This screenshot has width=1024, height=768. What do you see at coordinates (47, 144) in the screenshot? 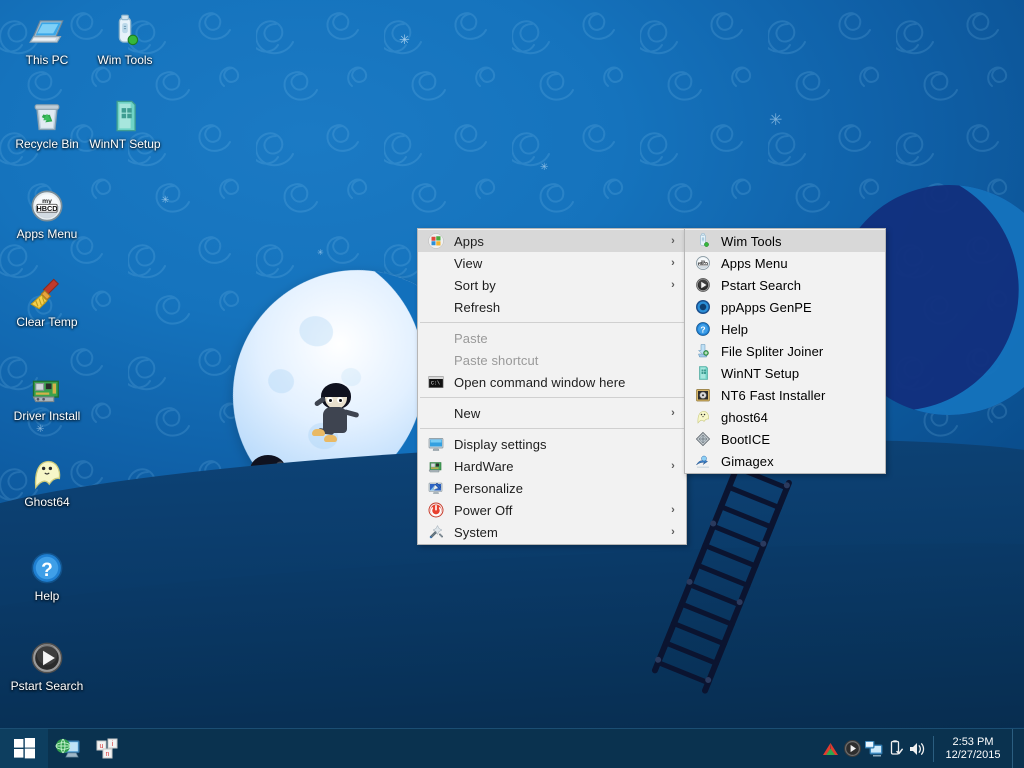
I see `desktop-icon-label: Recycle Bin` at bounding box center [47, 144].